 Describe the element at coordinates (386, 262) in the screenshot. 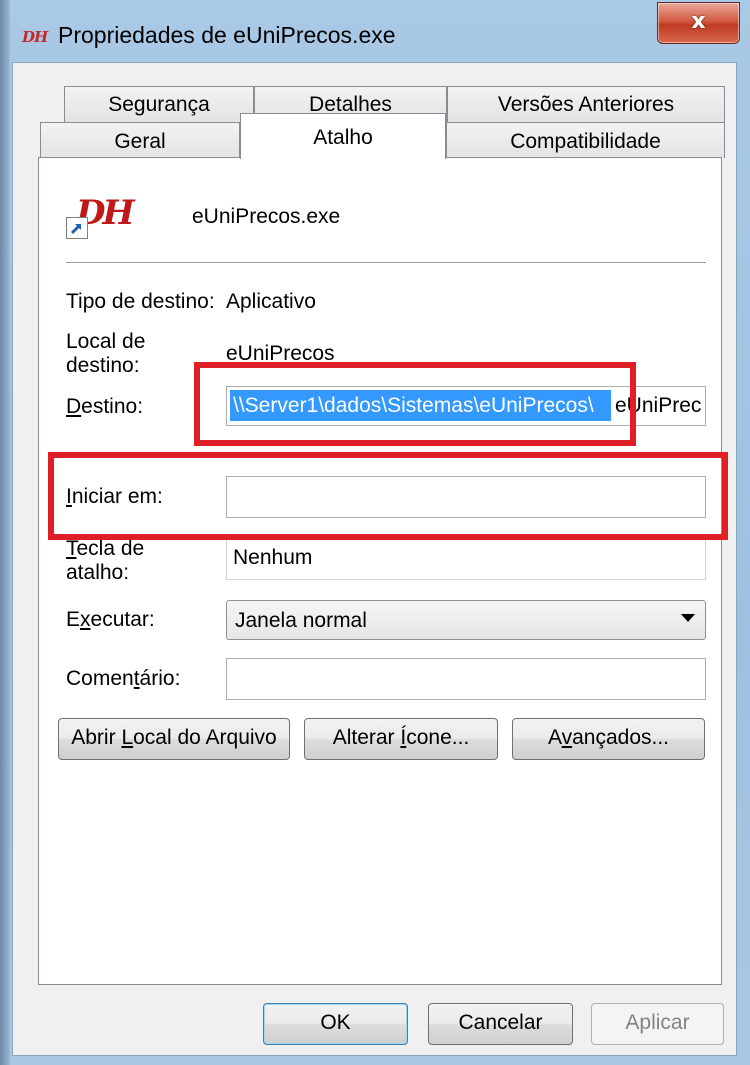

I see `separator` at that location.